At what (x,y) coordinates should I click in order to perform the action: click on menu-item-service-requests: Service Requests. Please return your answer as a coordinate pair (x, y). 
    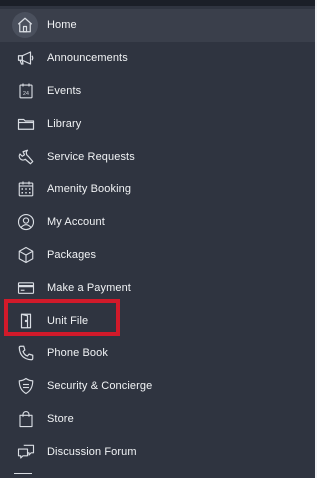
    Looking at the image, I should click on (157, 156).